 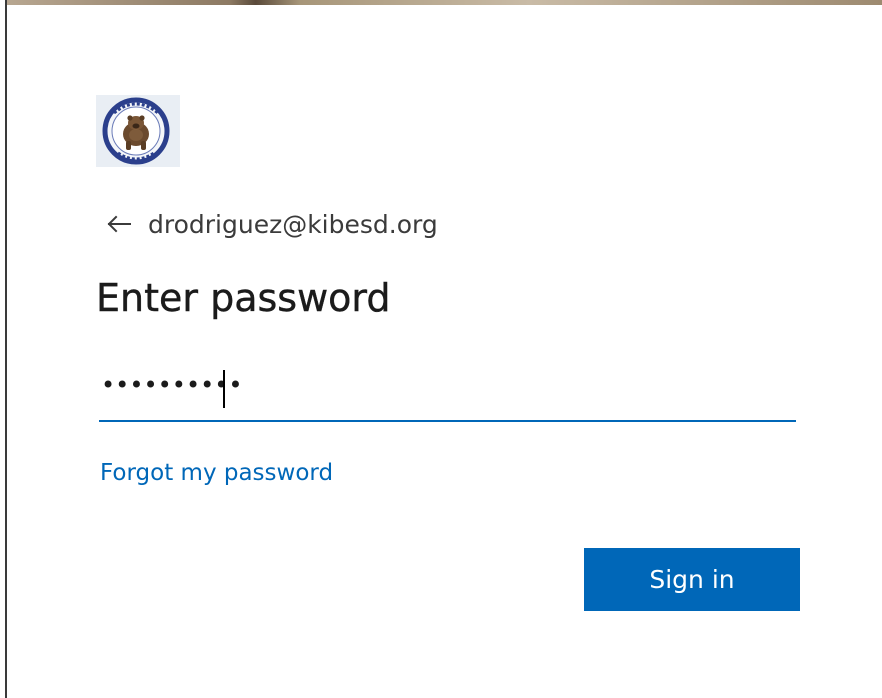 I want to click on text-caret, so click(x=224, y=389).